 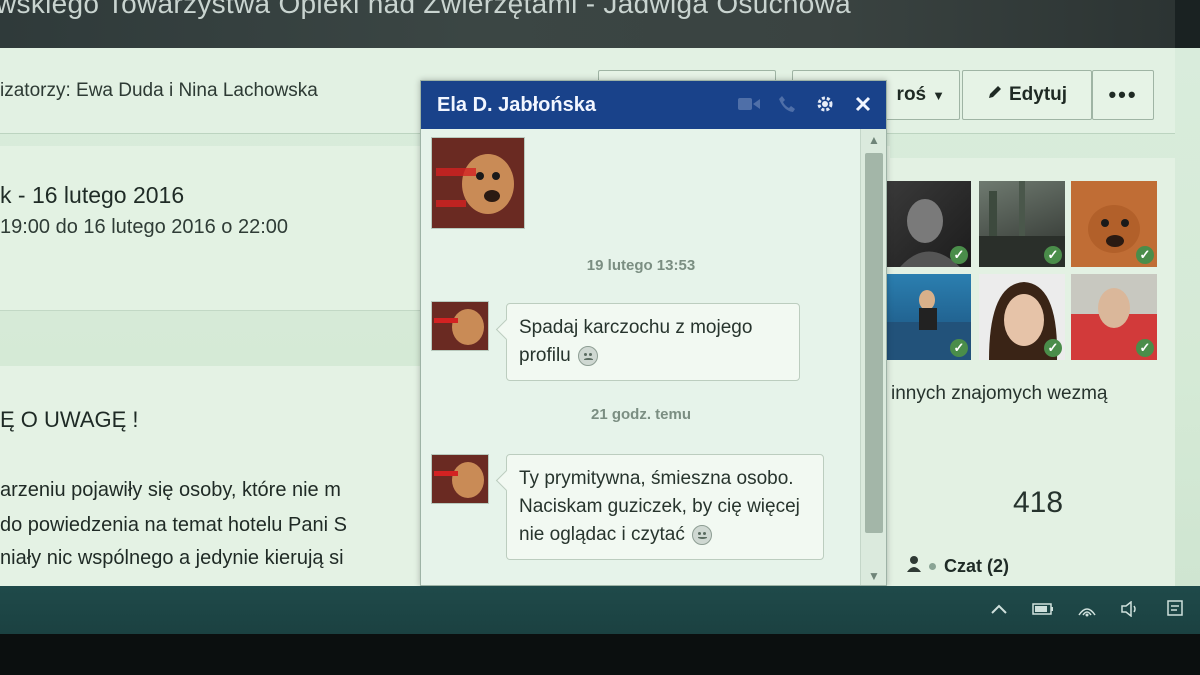 What do you see at coordinates (144, 227) in the screenshot?
I see `event-time-range: 19:00 do 16 lutego 2016 o 22:00` at bounding box center [144, 227].